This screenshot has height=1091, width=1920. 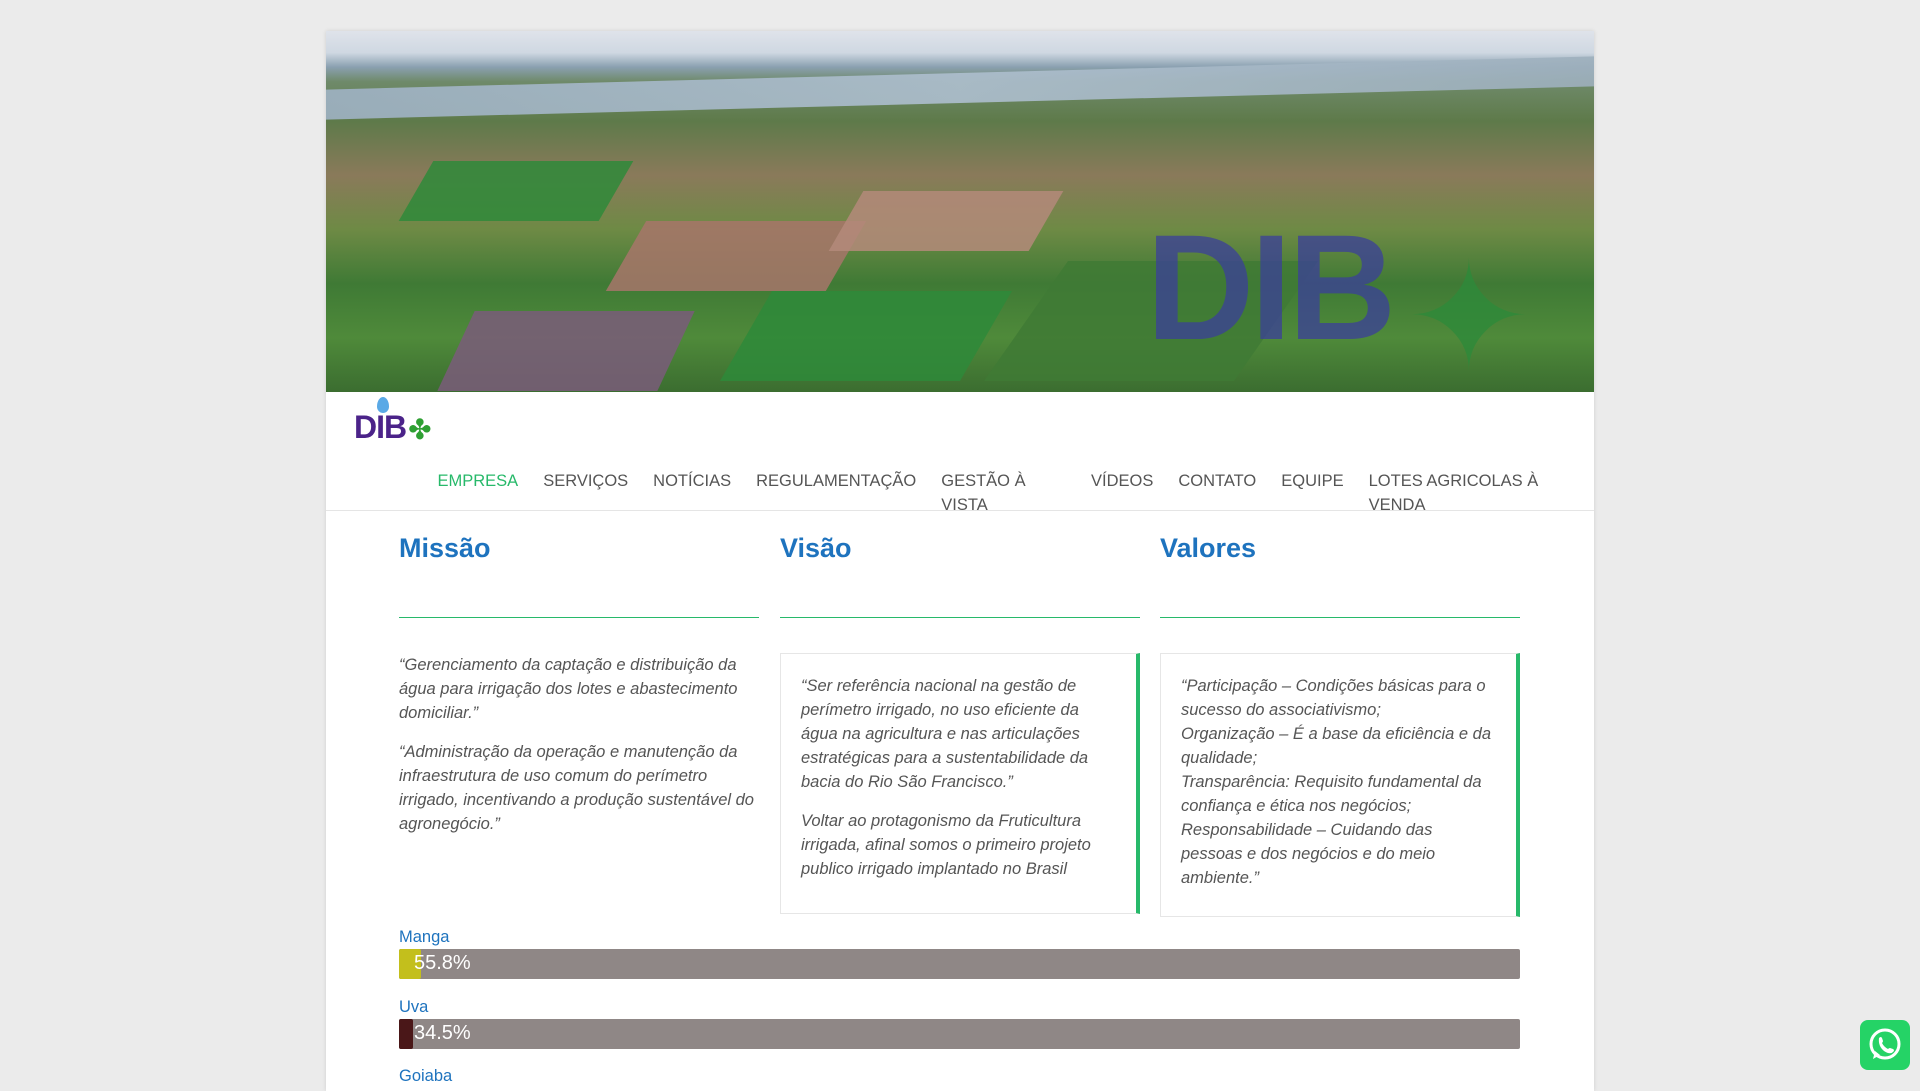 I want to click on valores-title: Valores, so click(x=1340, y=569).